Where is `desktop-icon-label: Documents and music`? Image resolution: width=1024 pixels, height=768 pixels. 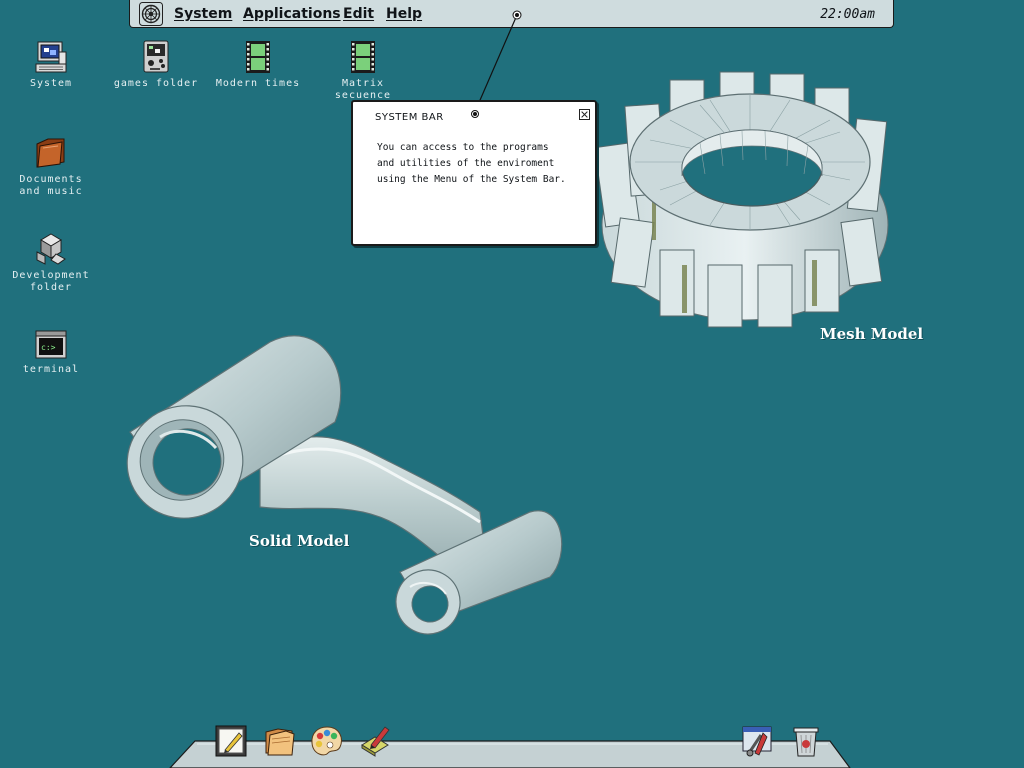
desktop-icon-label: Documents and music is located at coordinates (51, 185).